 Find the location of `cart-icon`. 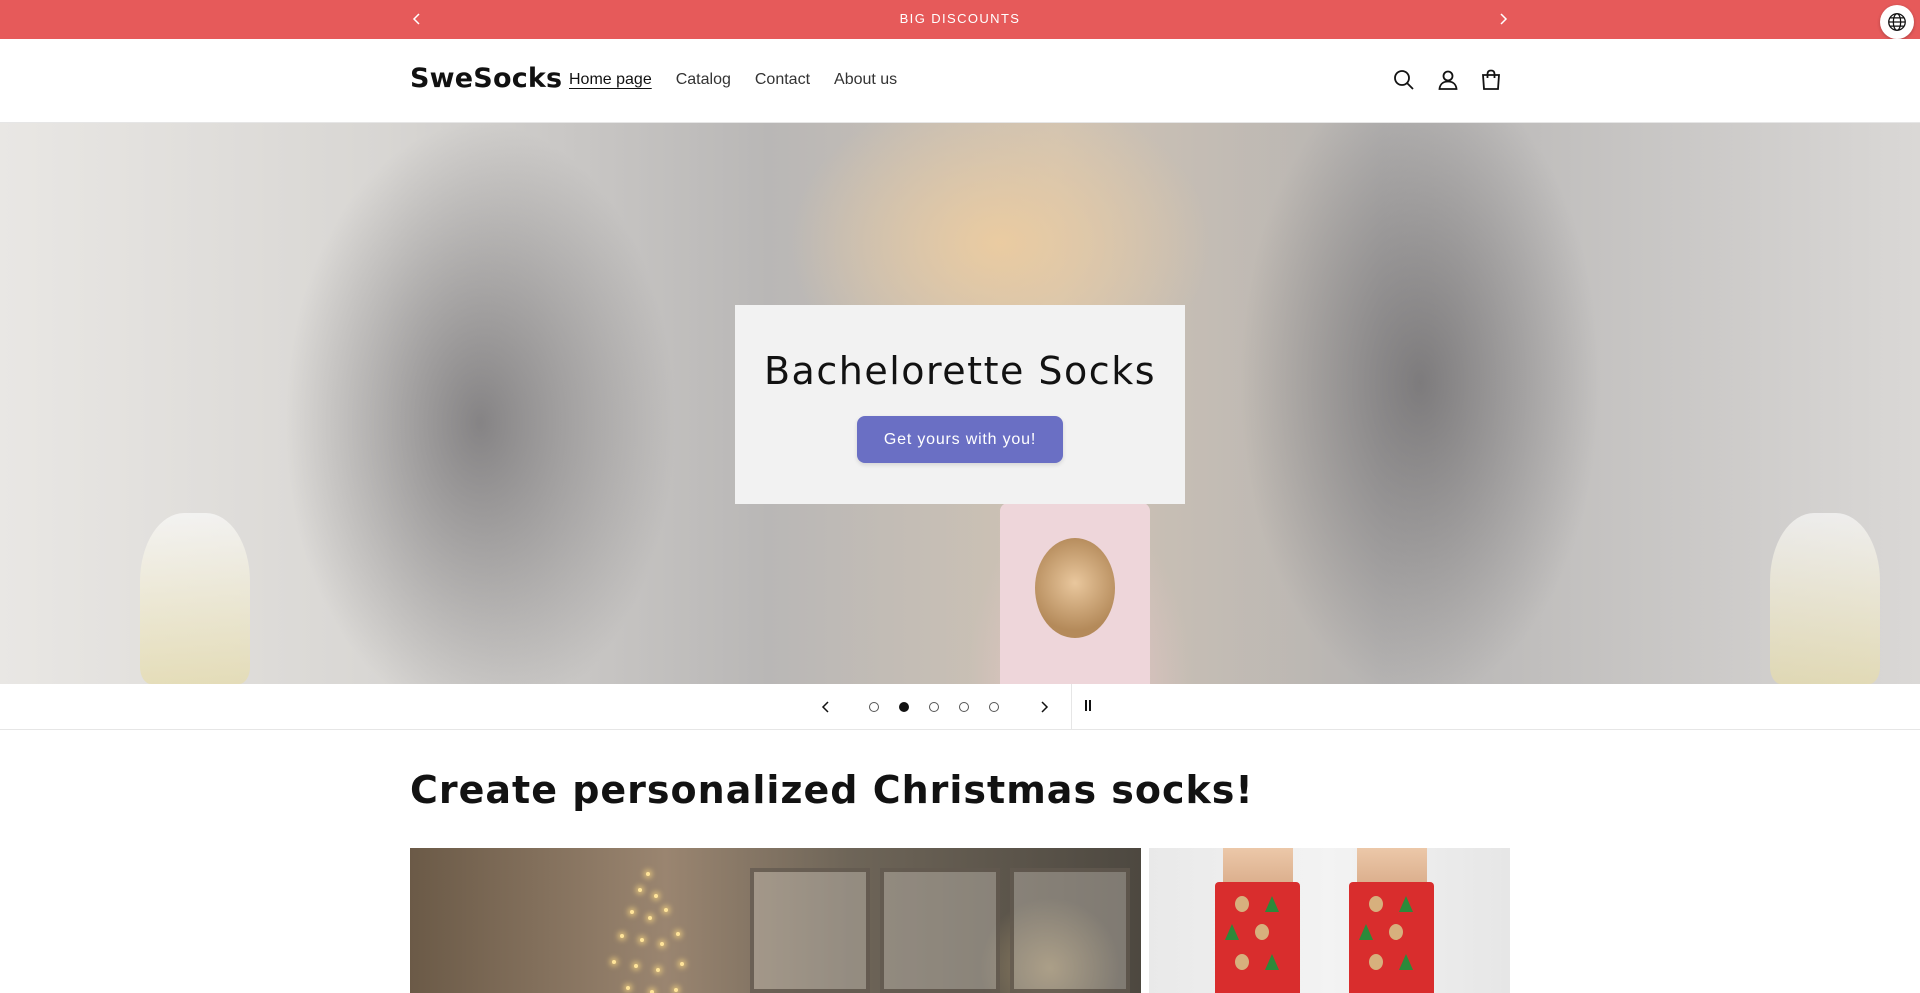

cart-icon is located at coordinates (1491, 80).